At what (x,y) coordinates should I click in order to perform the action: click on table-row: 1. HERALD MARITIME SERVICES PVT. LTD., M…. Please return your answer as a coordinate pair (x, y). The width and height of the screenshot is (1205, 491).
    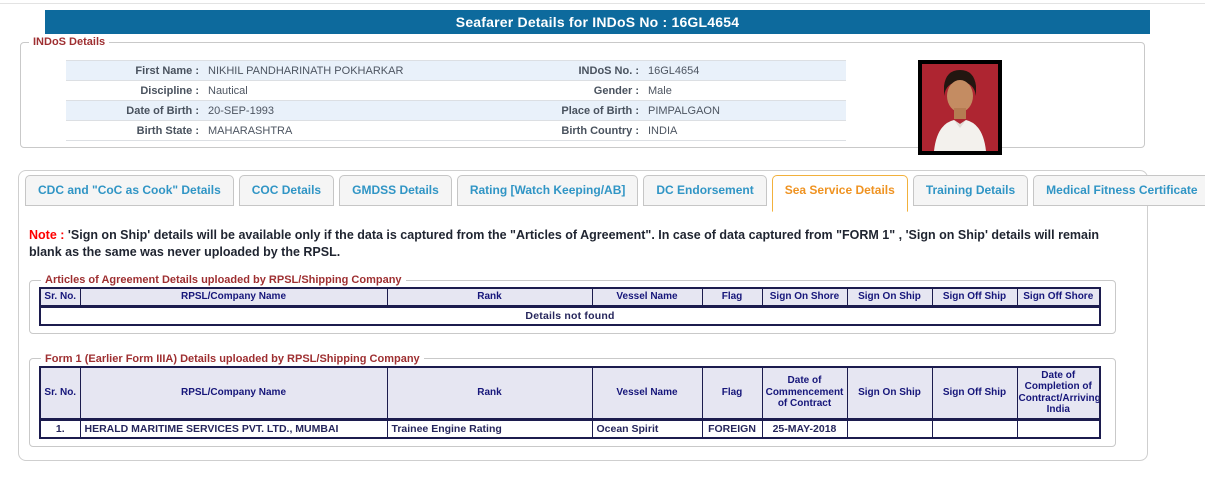
    Looking at the image, I should click on (570, 428).